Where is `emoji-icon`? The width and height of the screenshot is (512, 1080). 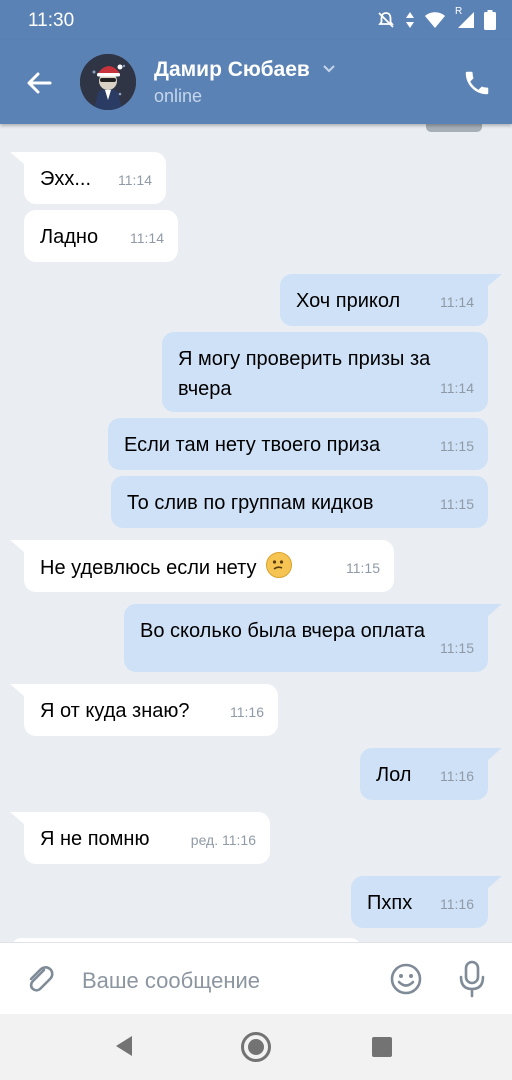
emoji-icon is located at coordinates (406, 979).